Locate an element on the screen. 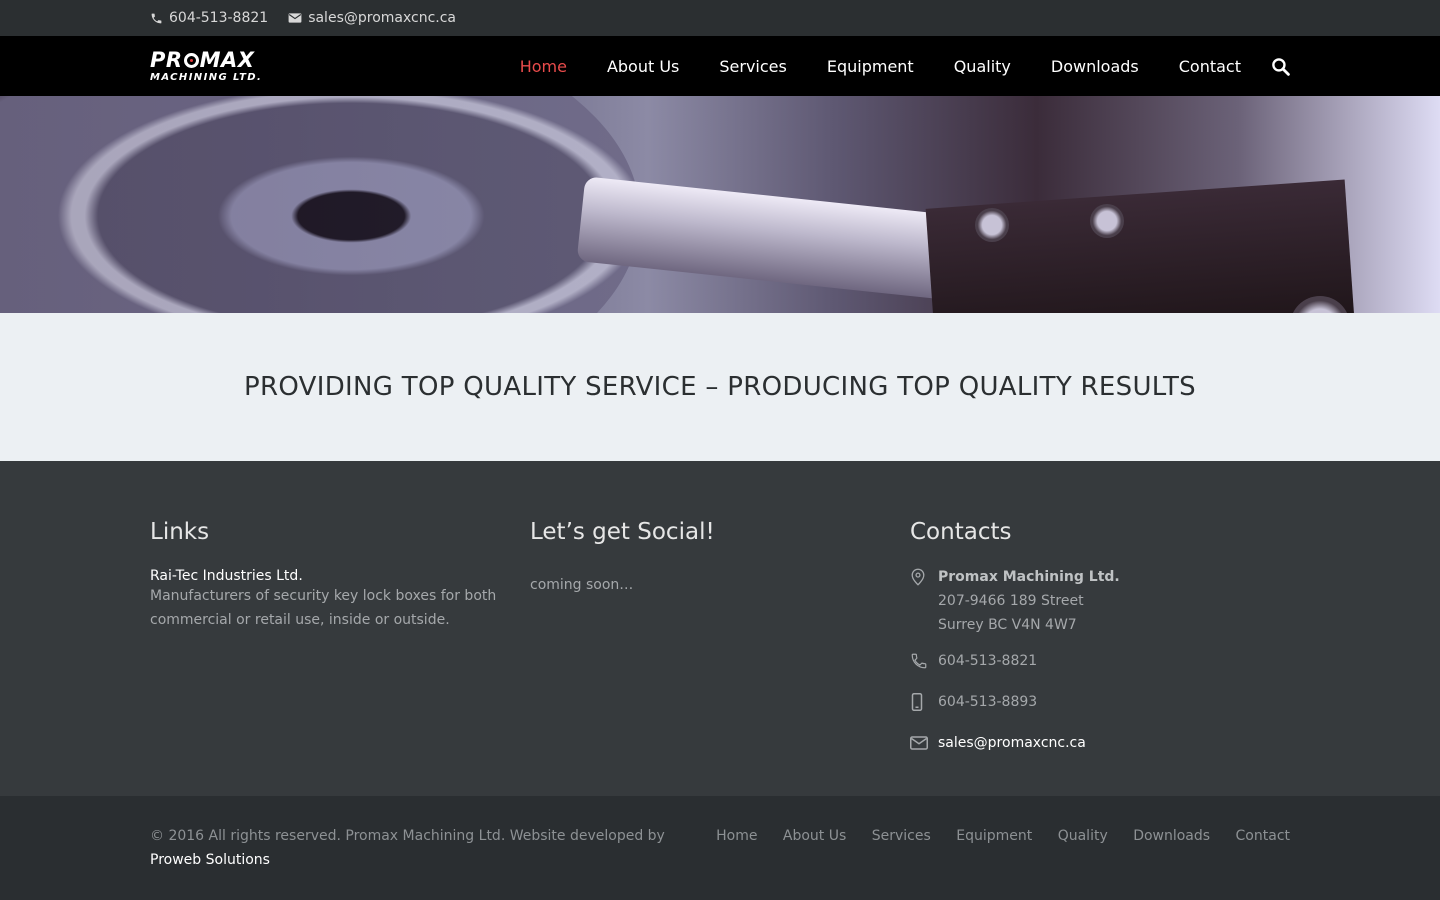 Image resolution: width=1440 pixels, height=900 pixels. nav-contact: Contact is located at coordinates (1210, 66).